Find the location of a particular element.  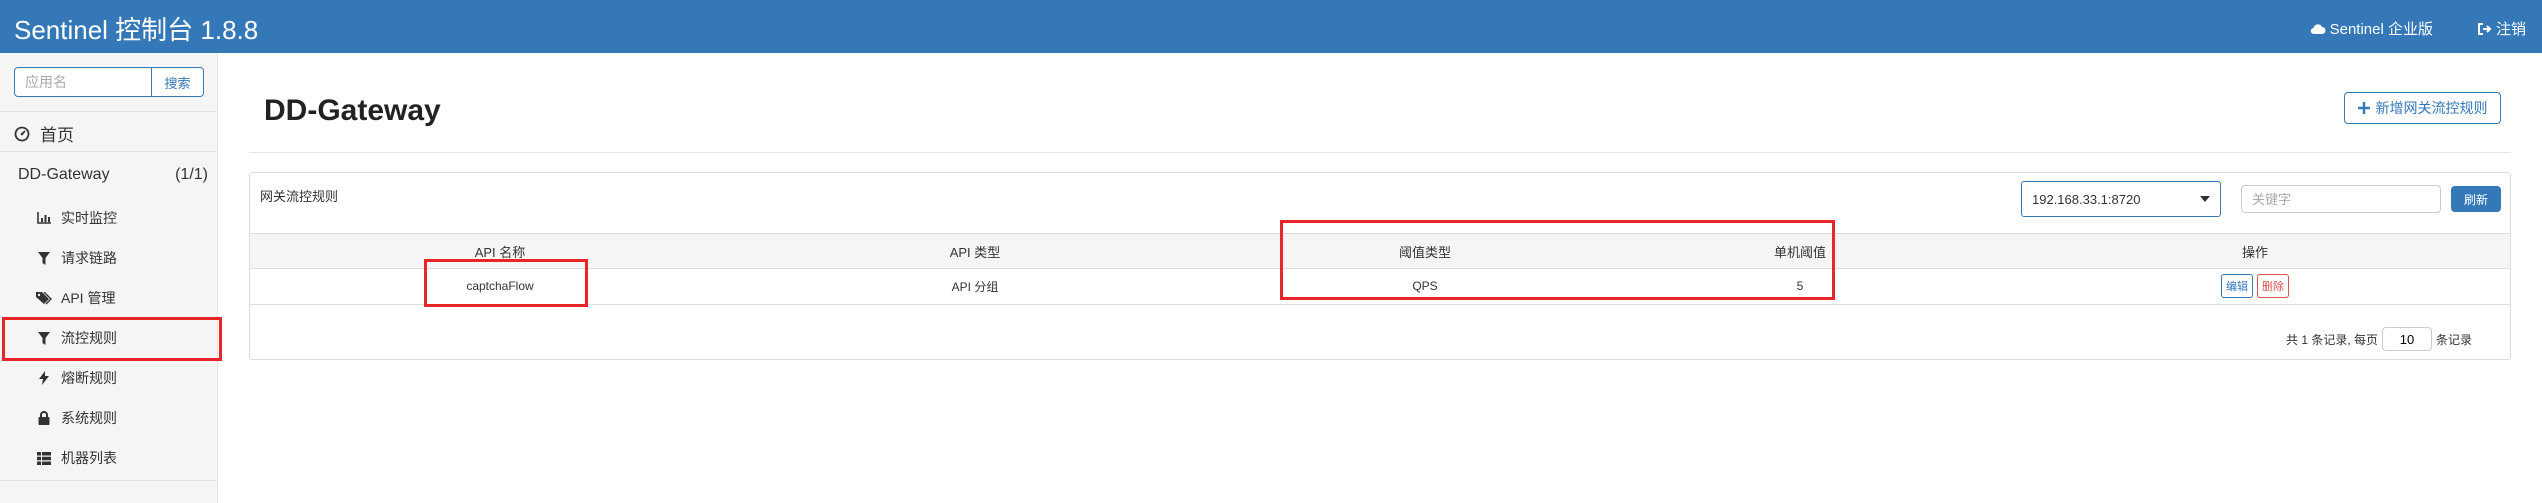

home-label: 首页 is located at coordinates (57, 135).